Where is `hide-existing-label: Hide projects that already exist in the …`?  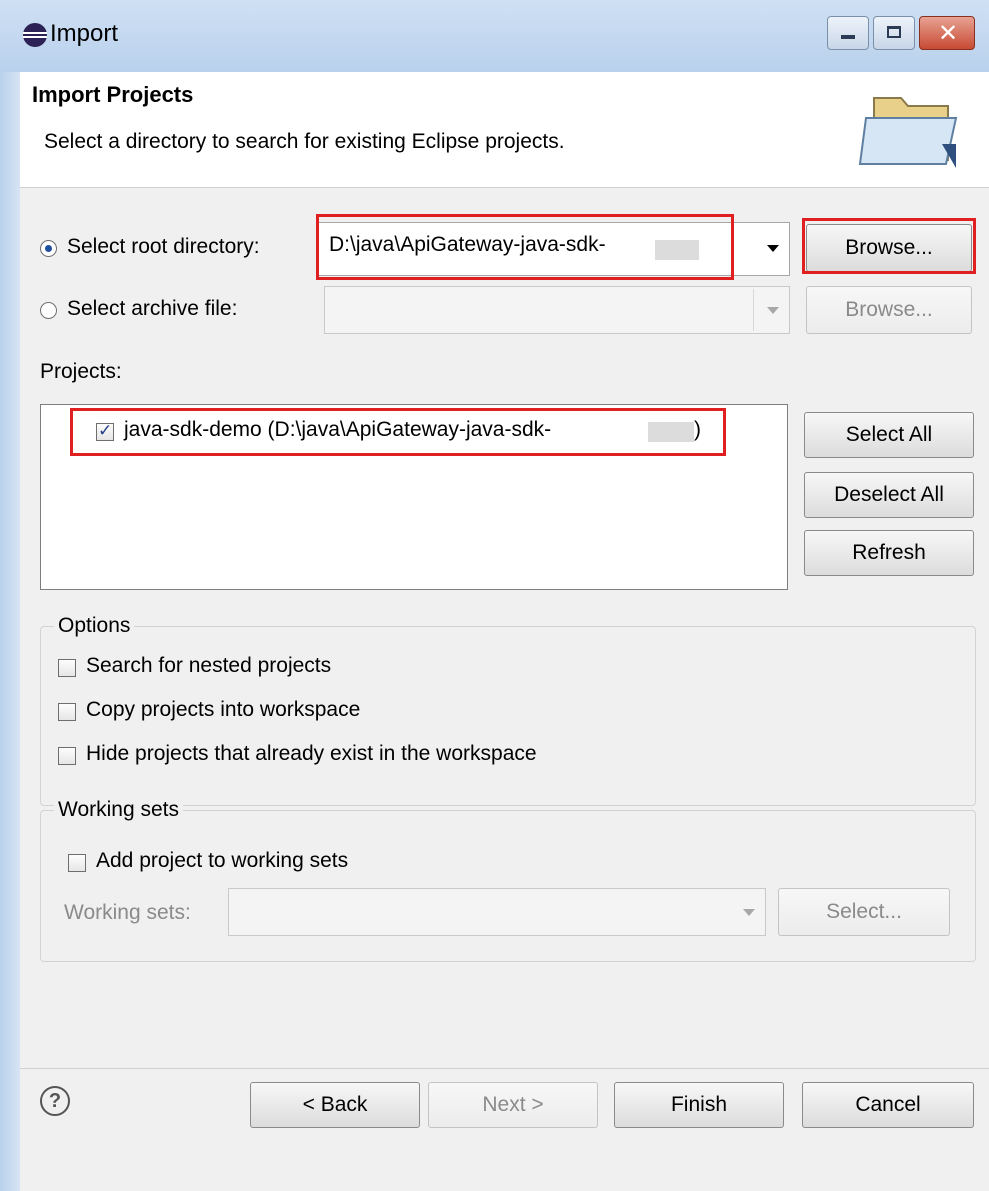
hide-existing-label: Hide projects that already exist in the … is located at coordinates (311, 754).